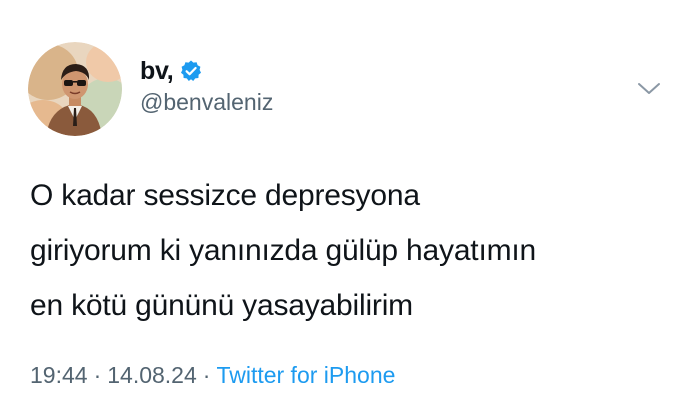  I want to click on display-name: bv,, so click(157, 71).